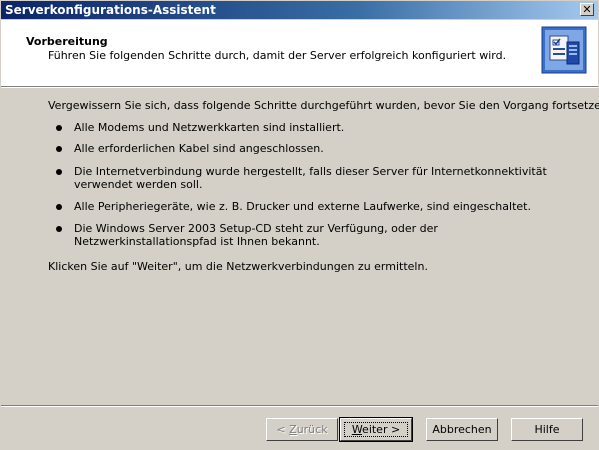 The image size is (599, 450). I want to click on close-icon: ✕, so click(587, 9).